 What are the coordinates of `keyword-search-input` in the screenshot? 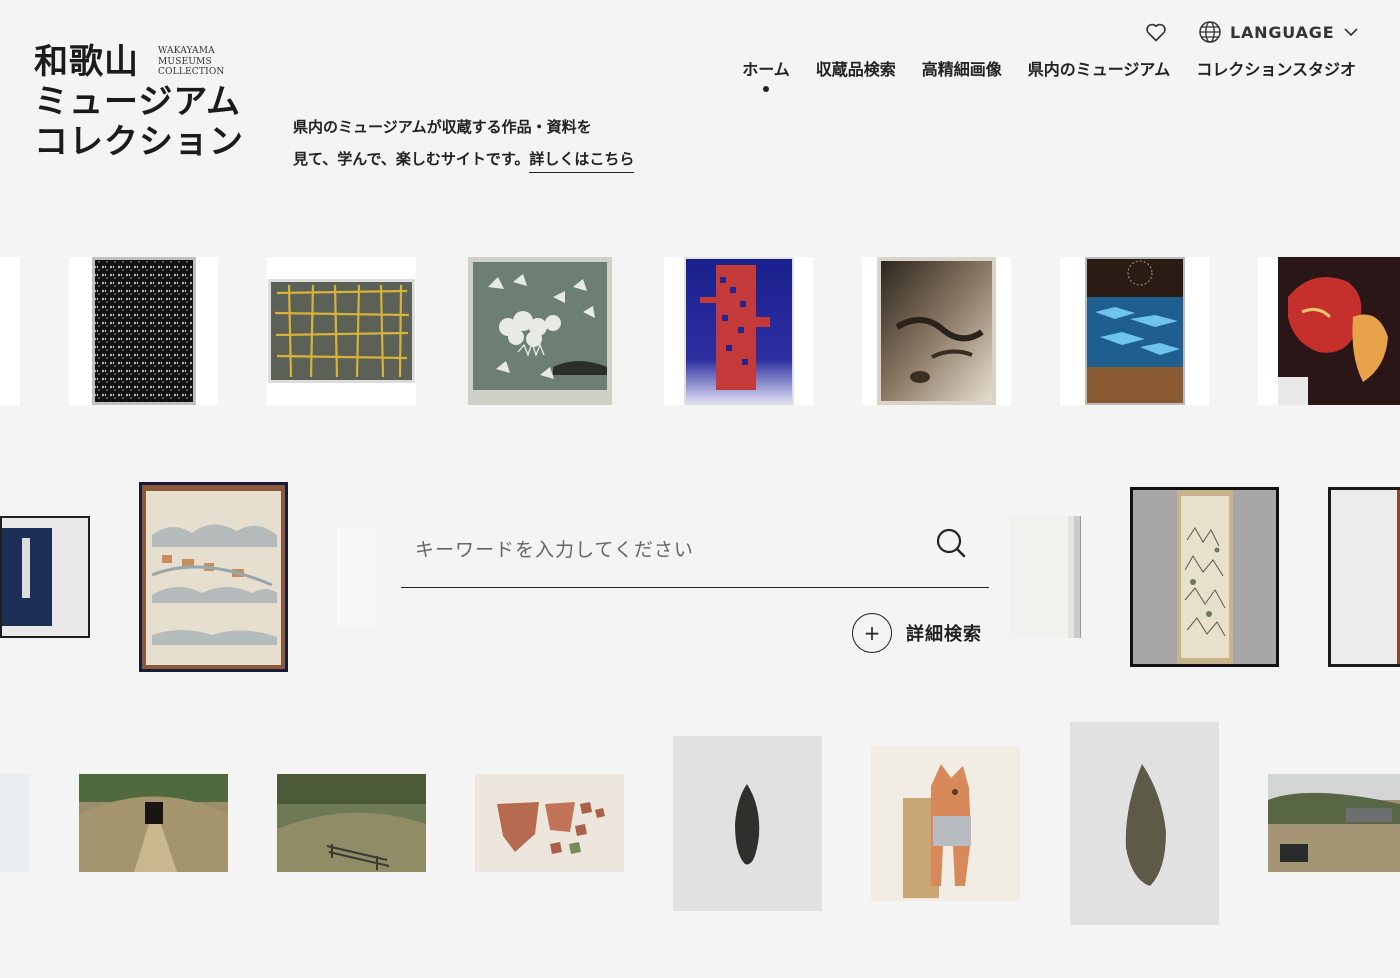 It's located at (665, 550).